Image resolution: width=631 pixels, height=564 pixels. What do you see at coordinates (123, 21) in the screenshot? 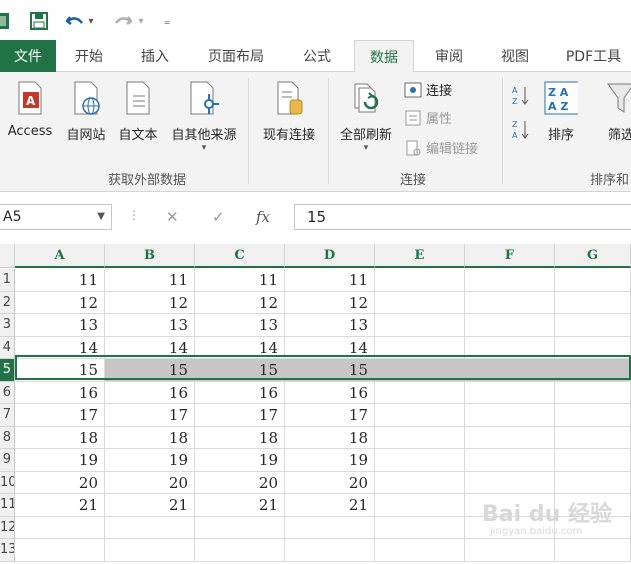
I see `redo-icon` at bounding box center [123, 21].